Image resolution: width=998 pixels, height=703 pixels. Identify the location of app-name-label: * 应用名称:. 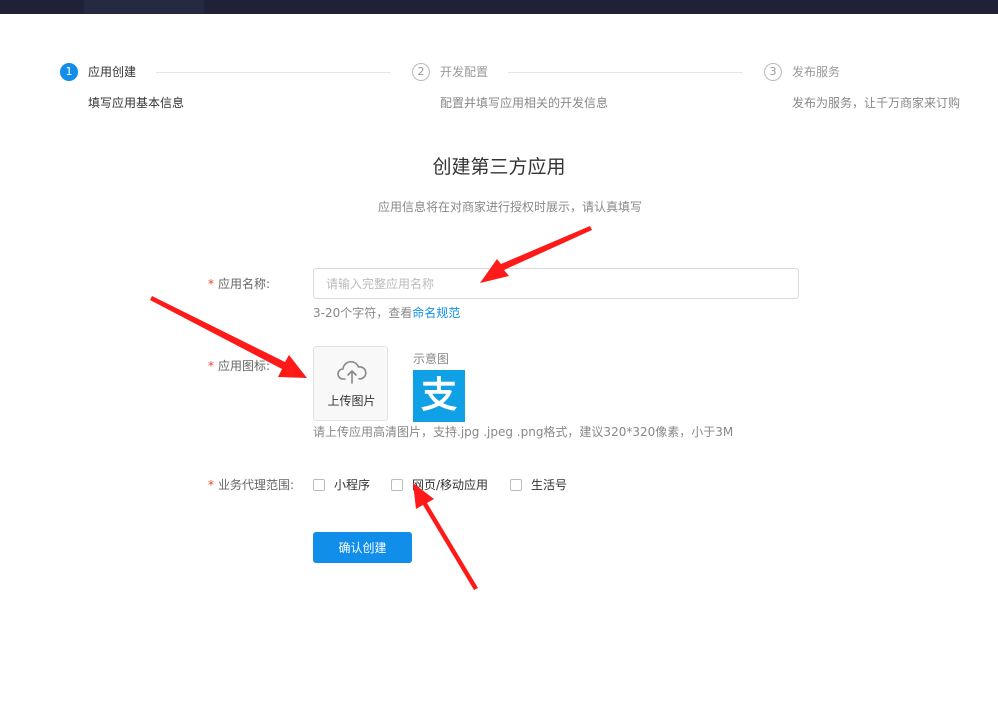
(239, 284).